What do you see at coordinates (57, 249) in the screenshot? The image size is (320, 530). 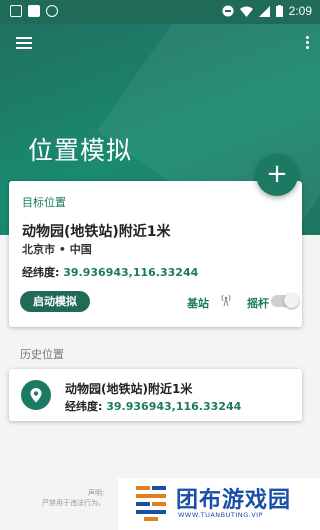 I see `target-city: 北京市 • 中国` at bounding box center [57, 249].